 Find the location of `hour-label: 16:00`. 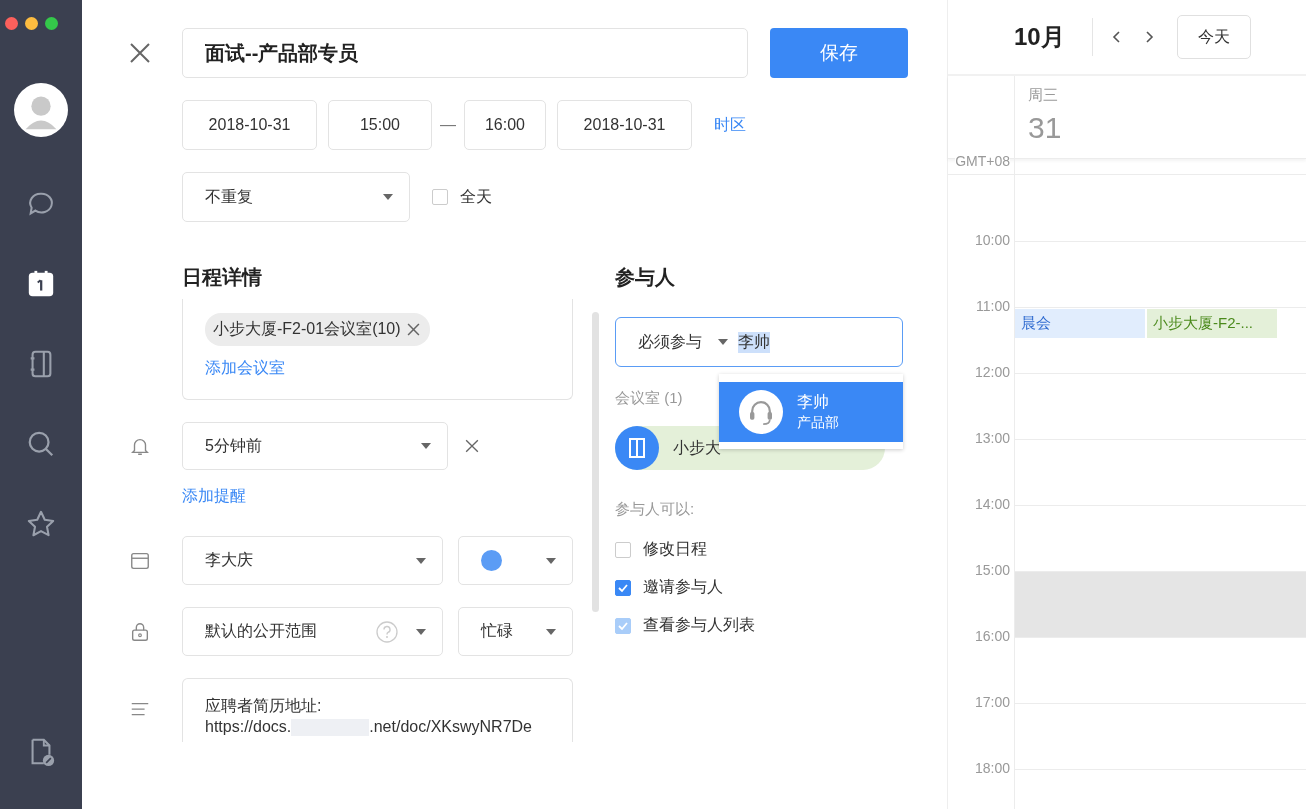

hour-label: 16:00 is located at coordinates (992, 636).